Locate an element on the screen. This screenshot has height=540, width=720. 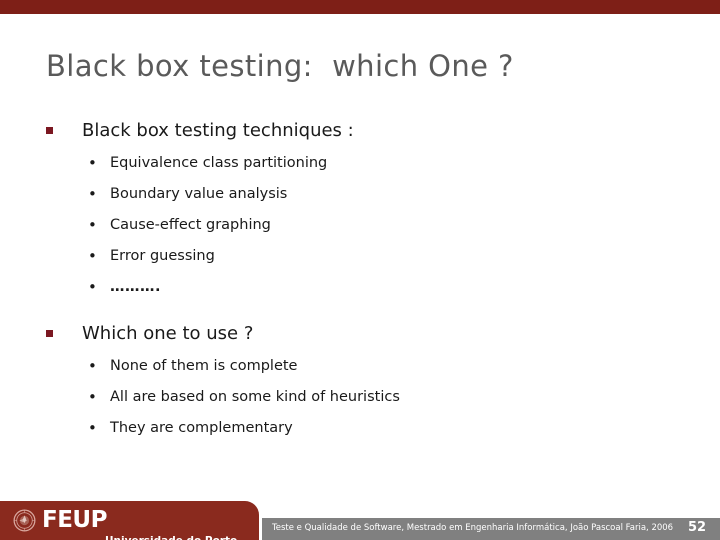
list-item-label: They are complementary is located at coordinates (201, 428).